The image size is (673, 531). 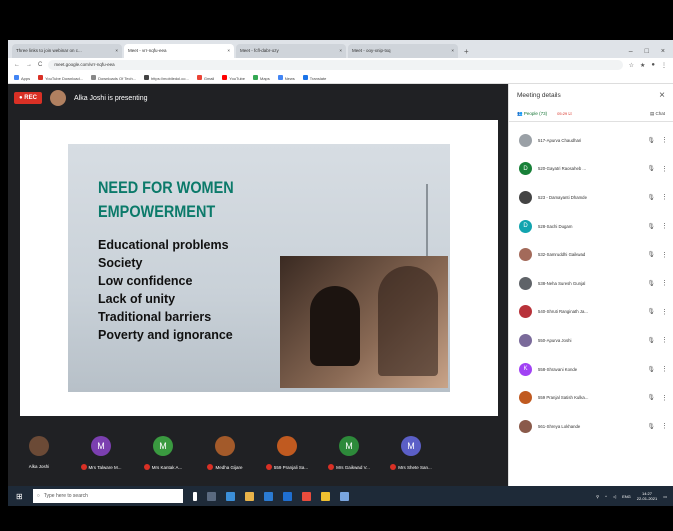 I want to click on slide-bullet: Lack of unity, so click(x=137, y=299).